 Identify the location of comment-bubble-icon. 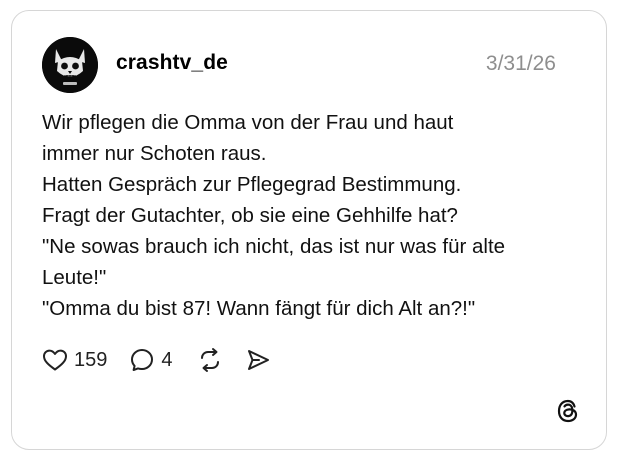
(142, 360).